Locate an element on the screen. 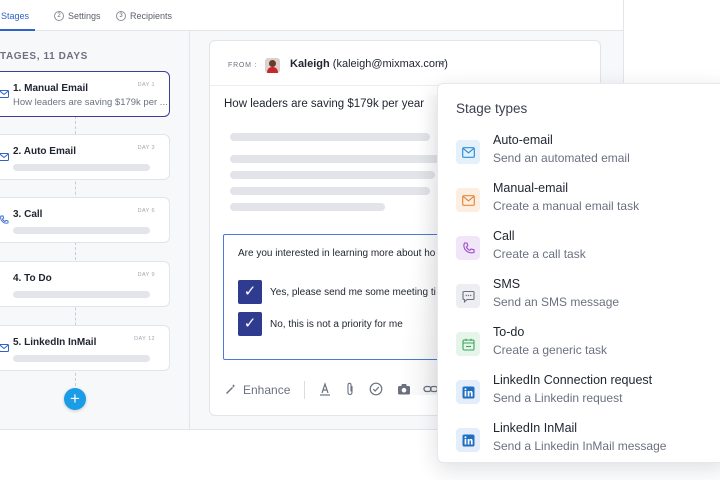 The height and width of the screenshot is (480, 720). stage-day: DAY 6 is located at coordinates (146, 211).